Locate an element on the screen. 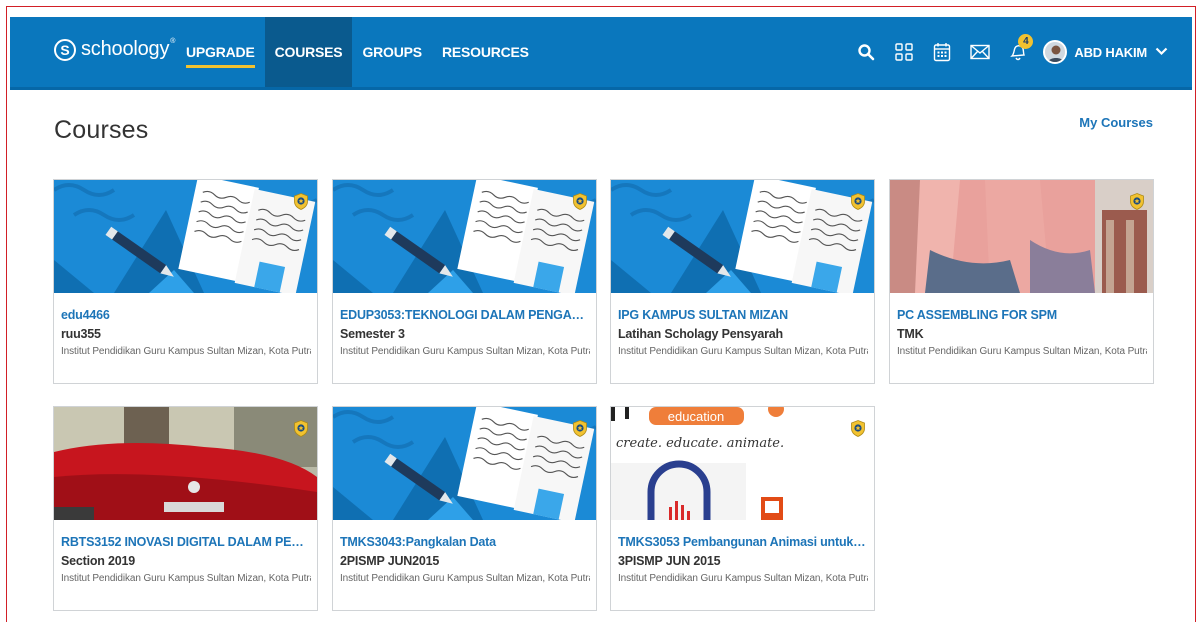  course-section: 2PISMP JUN2015 is located at coordinates (390, 561).